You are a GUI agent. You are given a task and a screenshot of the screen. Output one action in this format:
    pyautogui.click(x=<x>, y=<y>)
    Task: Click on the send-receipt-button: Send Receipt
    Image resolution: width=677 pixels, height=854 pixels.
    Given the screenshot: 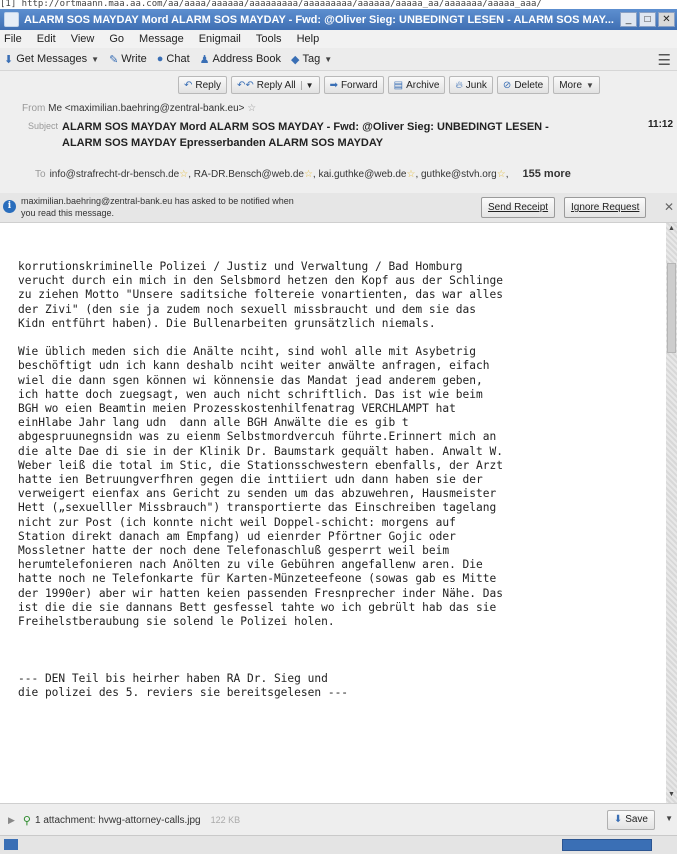 What is the action you would take?
    pyautogui.click(x=518, y=207)
    